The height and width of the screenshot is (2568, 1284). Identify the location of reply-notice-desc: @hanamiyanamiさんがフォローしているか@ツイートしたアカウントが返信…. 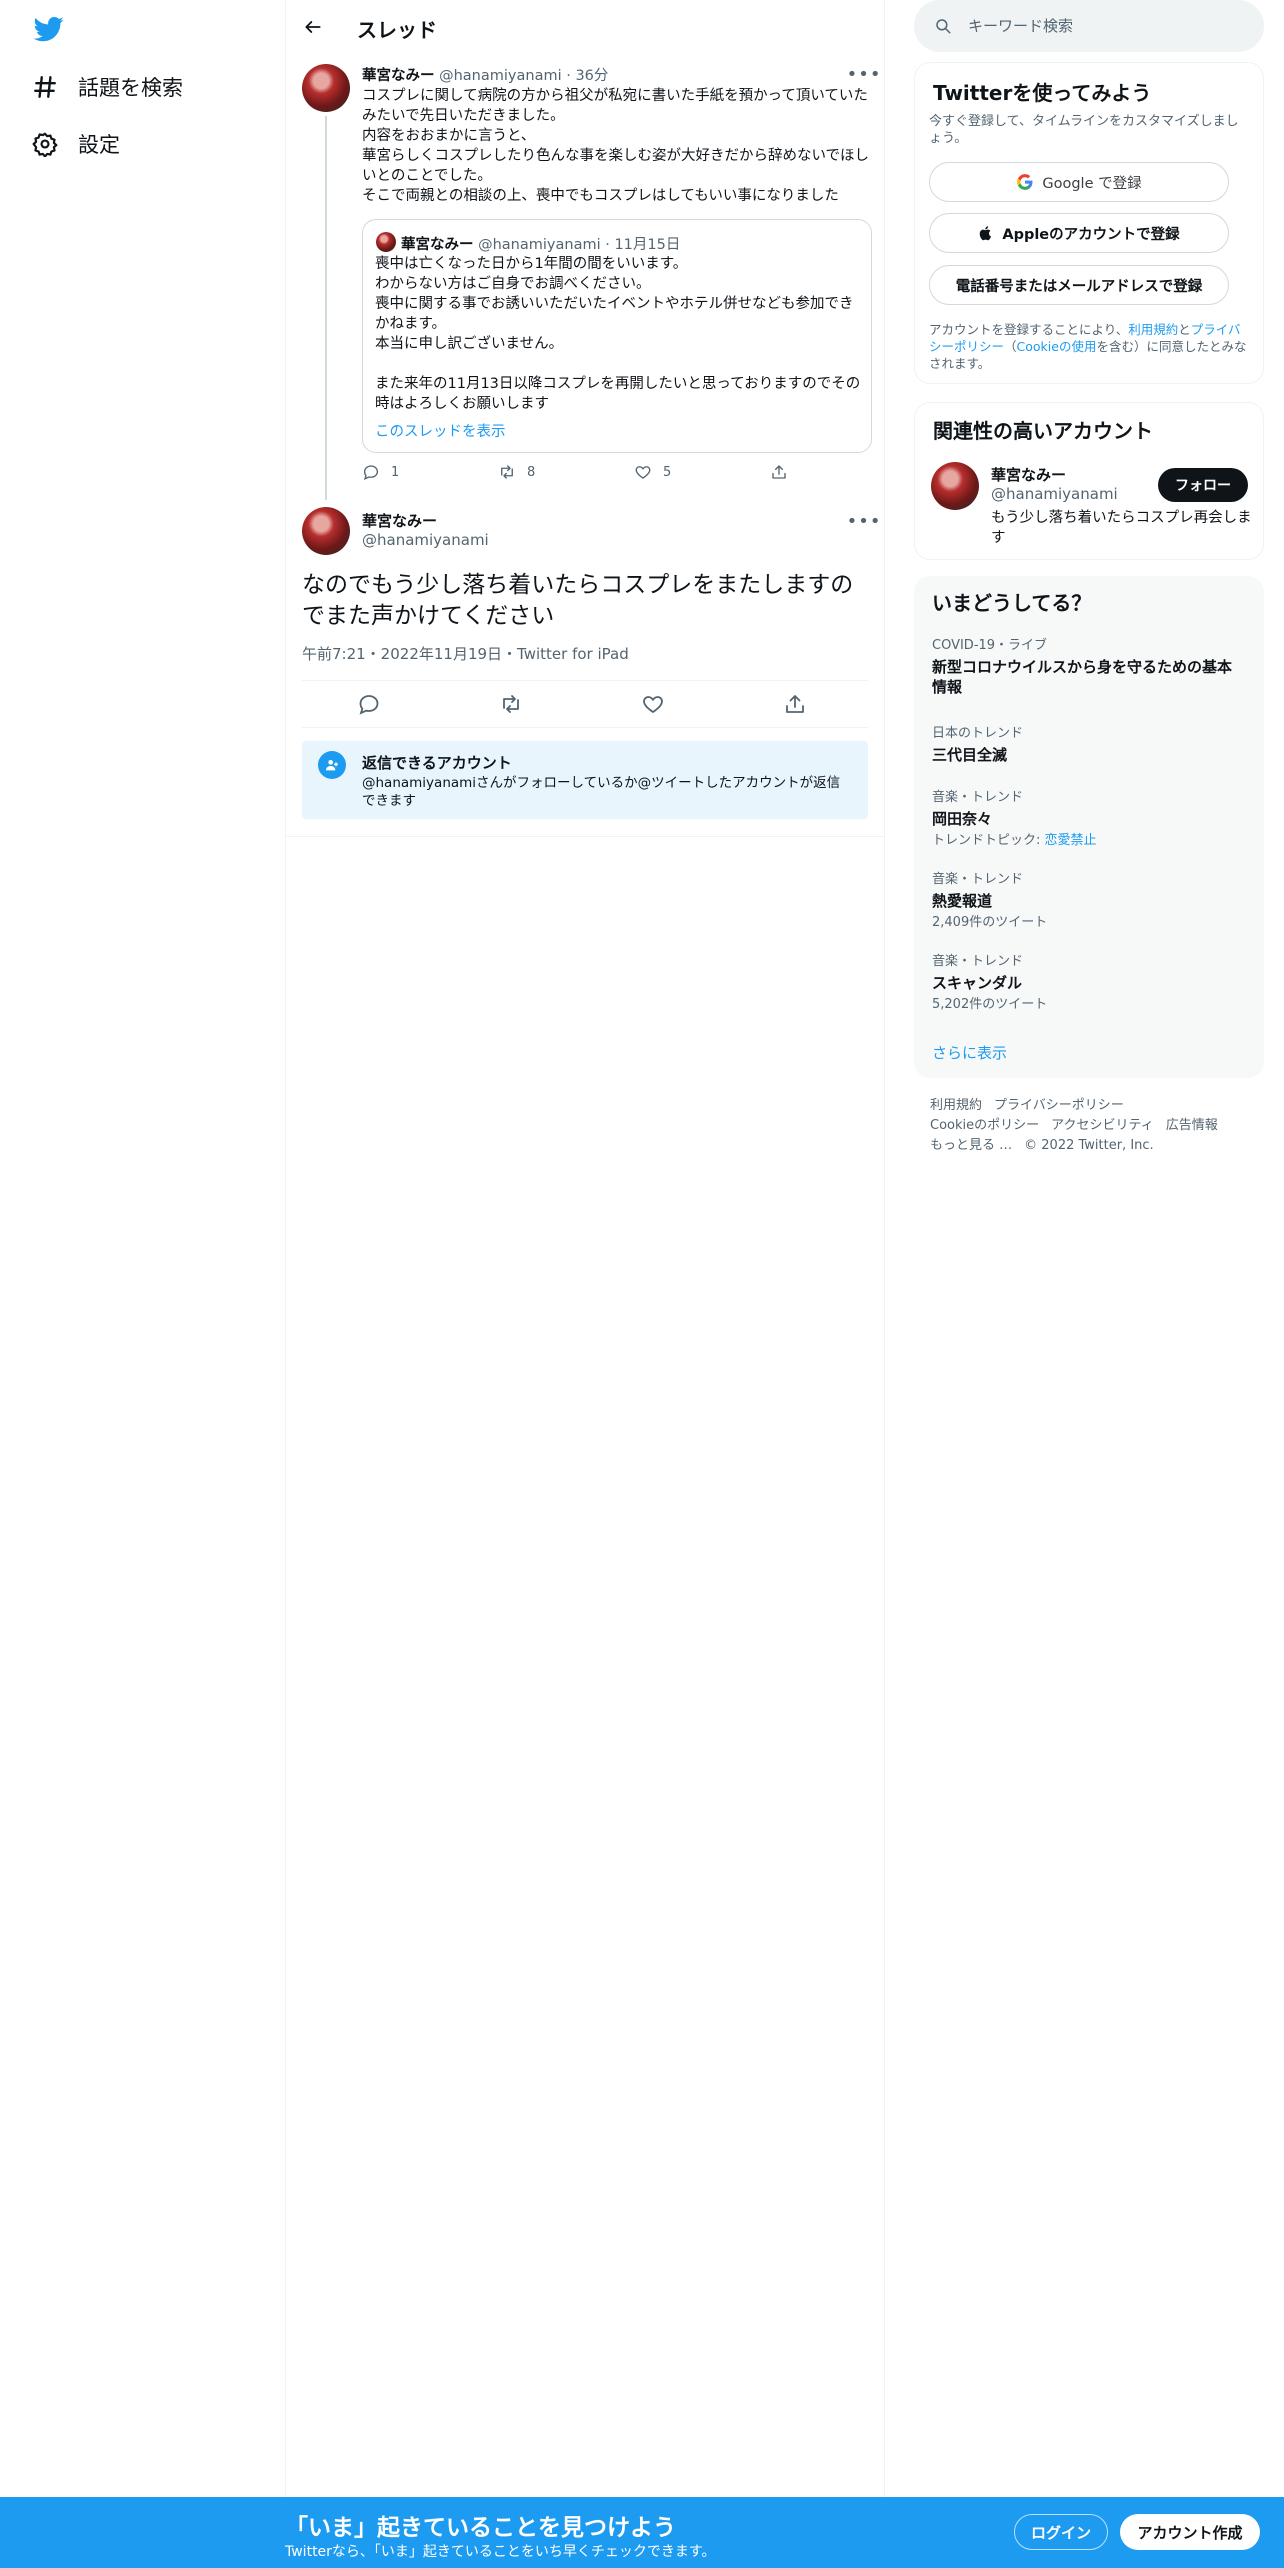
(601, 792).